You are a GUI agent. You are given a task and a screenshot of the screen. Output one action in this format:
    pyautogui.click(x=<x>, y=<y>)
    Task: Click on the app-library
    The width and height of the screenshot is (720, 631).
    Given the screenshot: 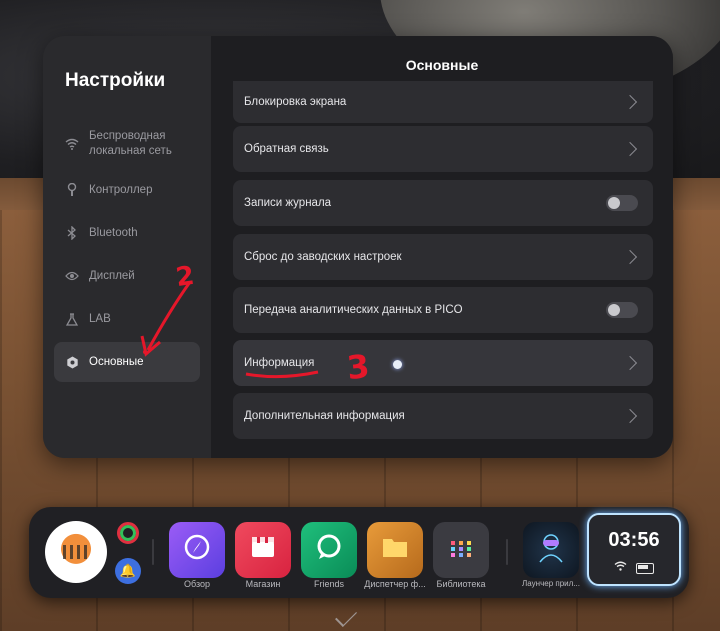 What is the action you would take?
    pyautogui.click(x=461, y=550)
    